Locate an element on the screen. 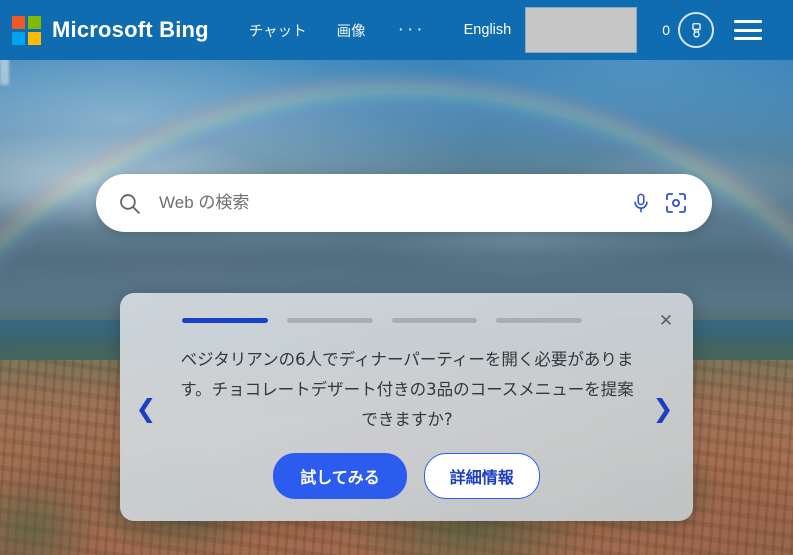 This screenshot has height=555, width=793. logo-square-red is located at coordinates (18, 22).